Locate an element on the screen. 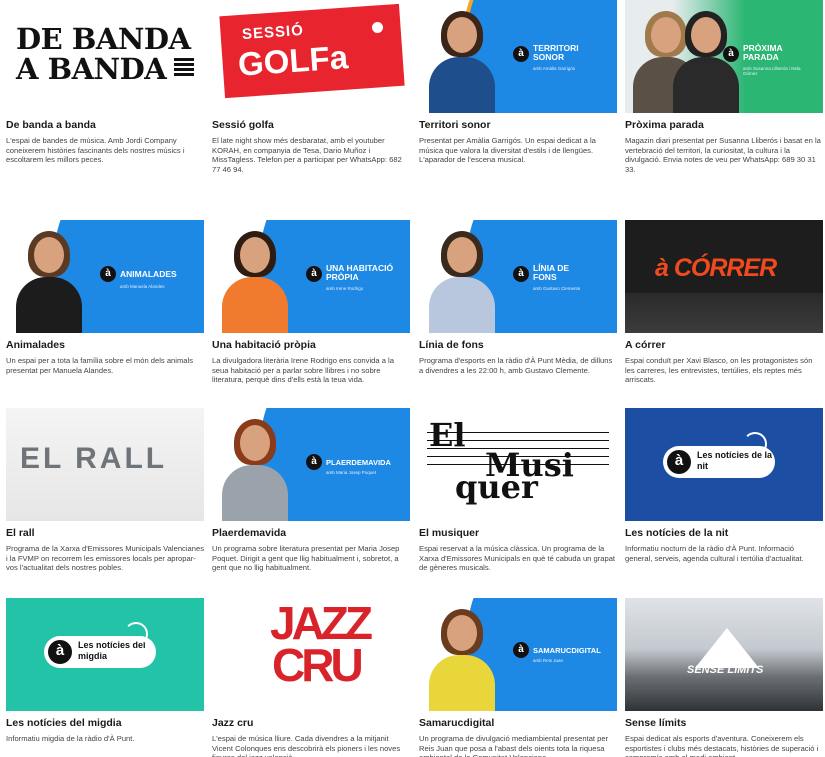 This screenshot has width=825, height=757. program-title: El rall is located at coordinates (105, 533).